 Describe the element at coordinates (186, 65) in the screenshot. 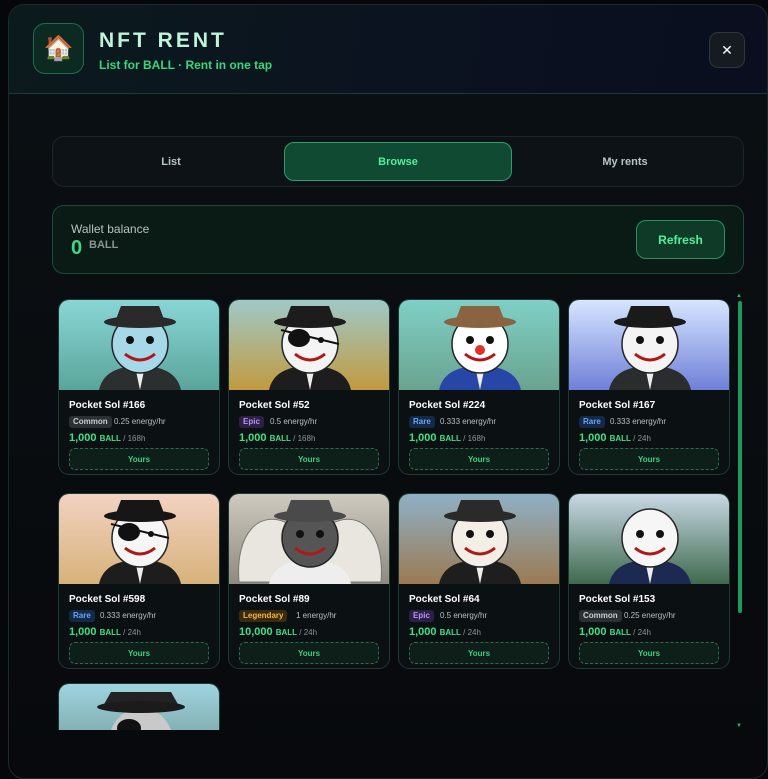

I see `modal-subtitle: List for BALL · Rent in one tap` at that location.